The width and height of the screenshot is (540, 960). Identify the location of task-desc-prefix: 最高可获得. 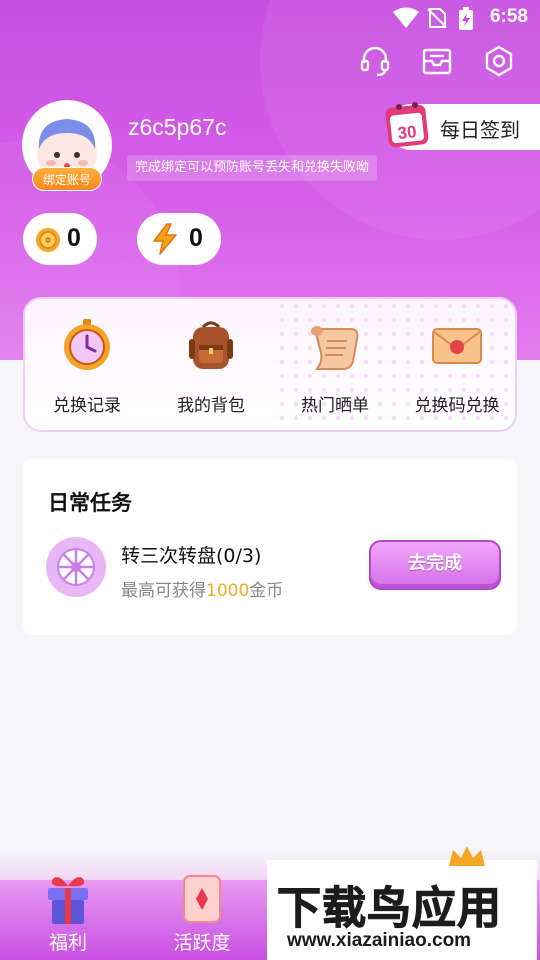
(163, 591).